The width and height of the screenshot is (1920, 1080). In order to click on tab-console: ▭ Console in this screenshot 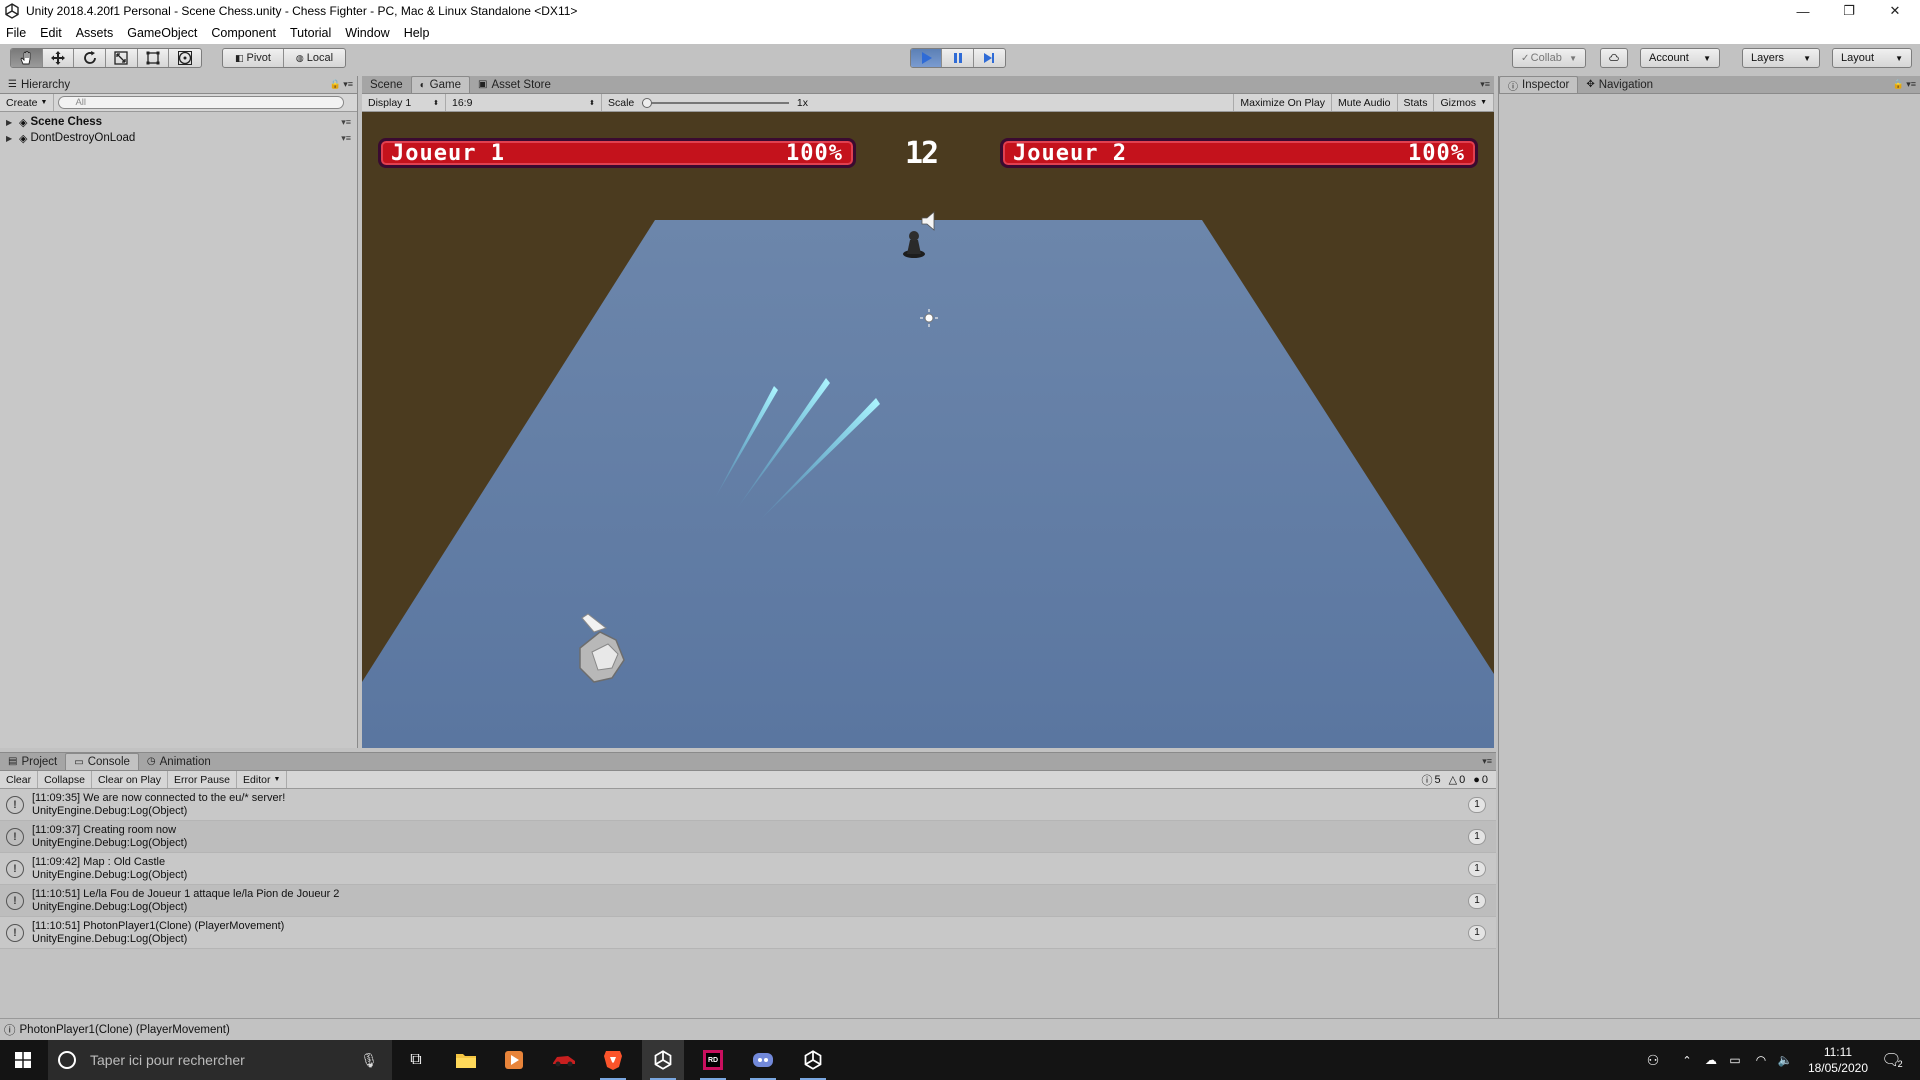, I will do `click(102, 761)`.